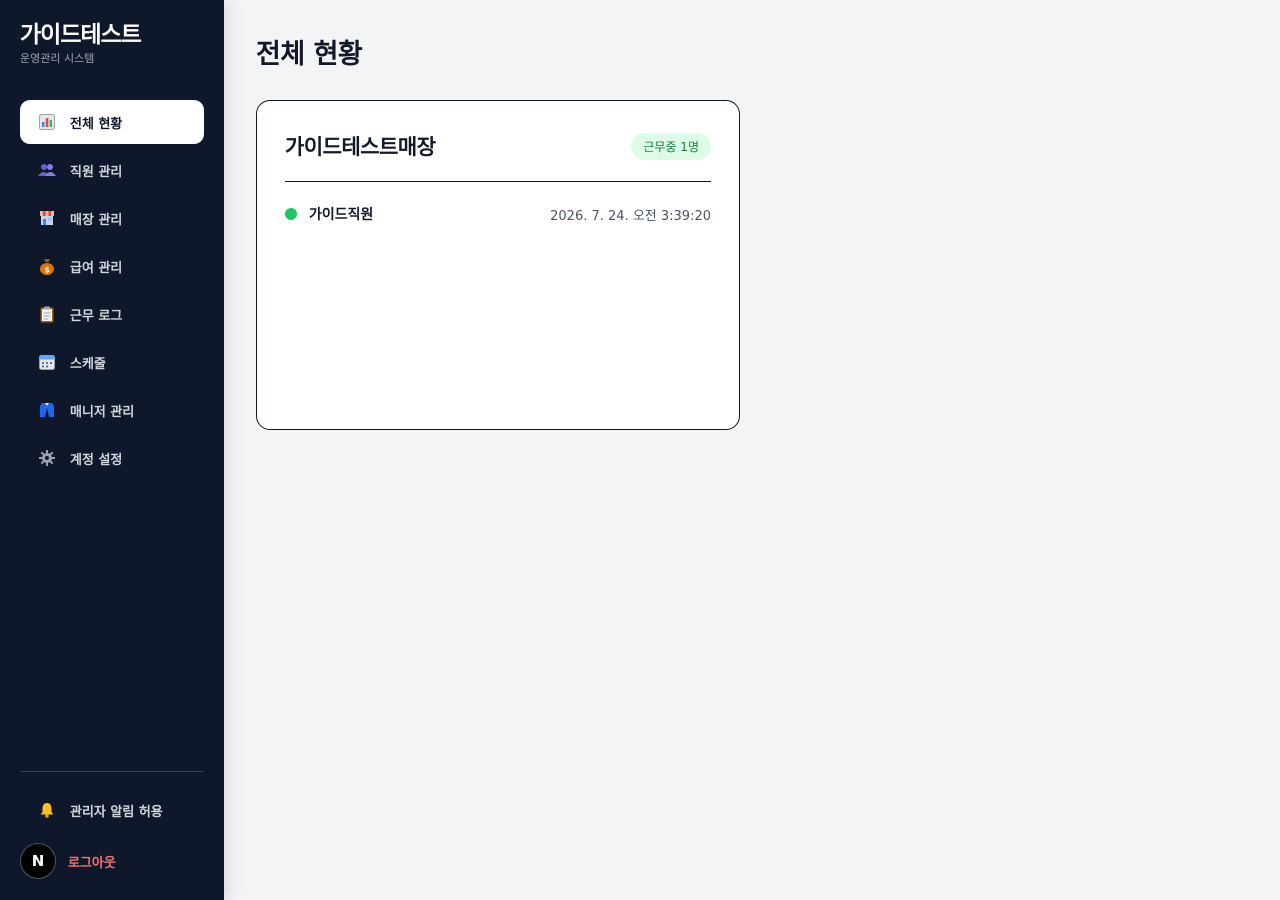 This screenshot has width=1280, height=900. I want to click on staff-name: 가이드직원, so click(341, 215).